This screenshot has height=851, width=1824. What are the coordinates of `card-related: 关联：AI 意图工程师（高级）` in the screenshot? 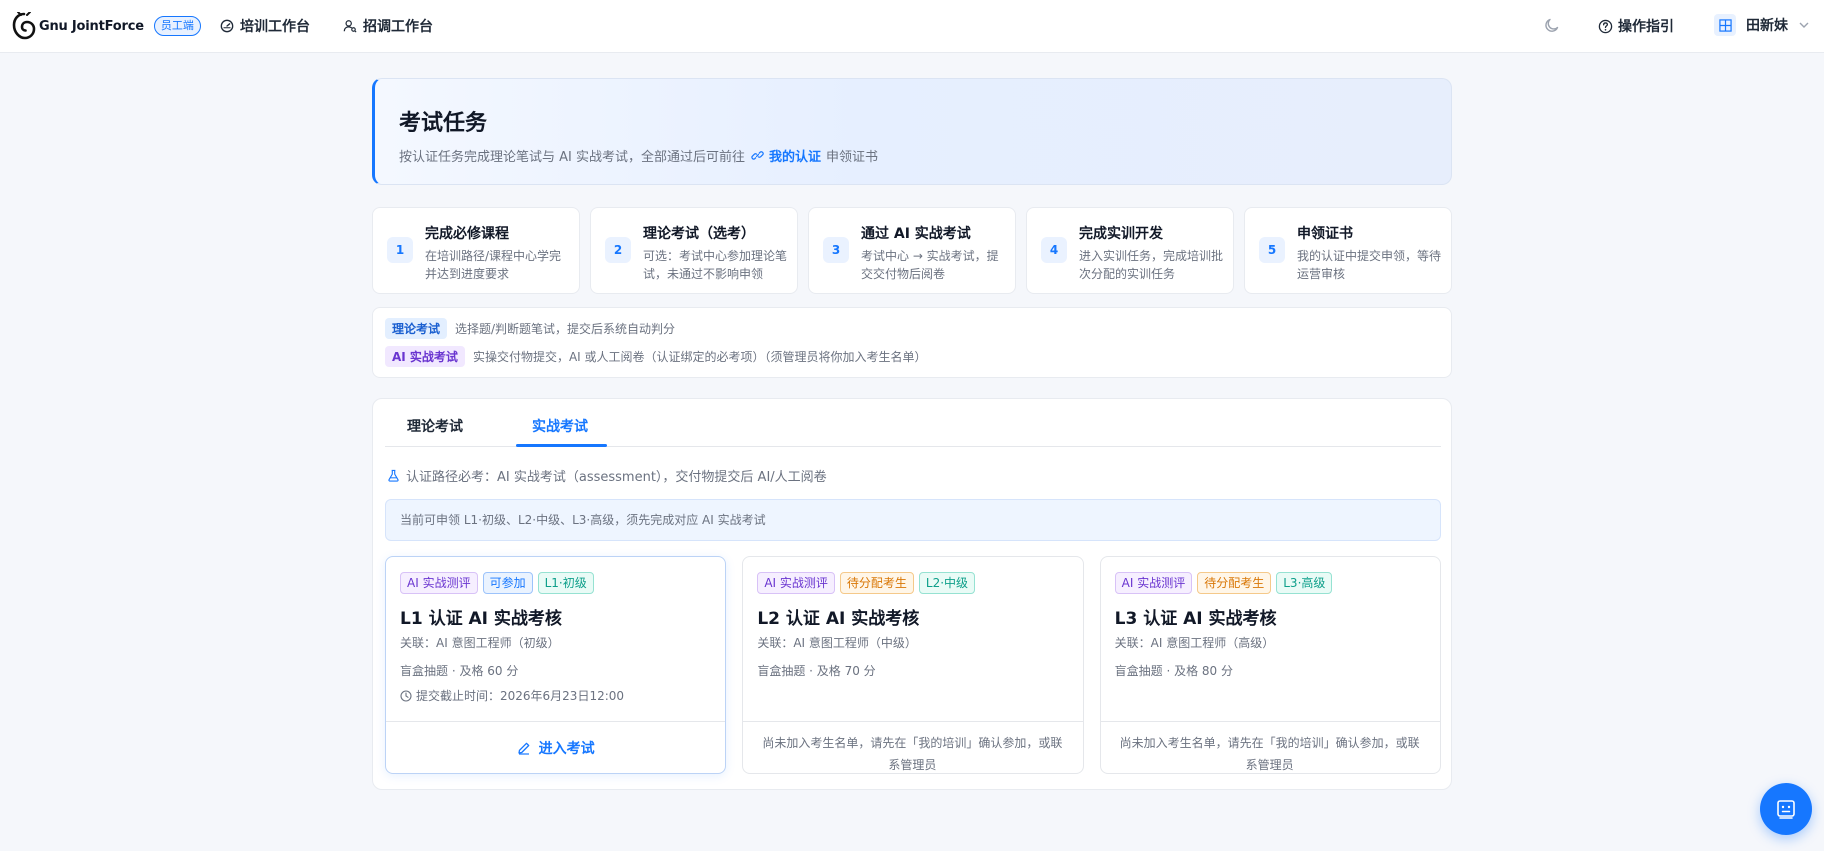 It's located at (1194, 643).